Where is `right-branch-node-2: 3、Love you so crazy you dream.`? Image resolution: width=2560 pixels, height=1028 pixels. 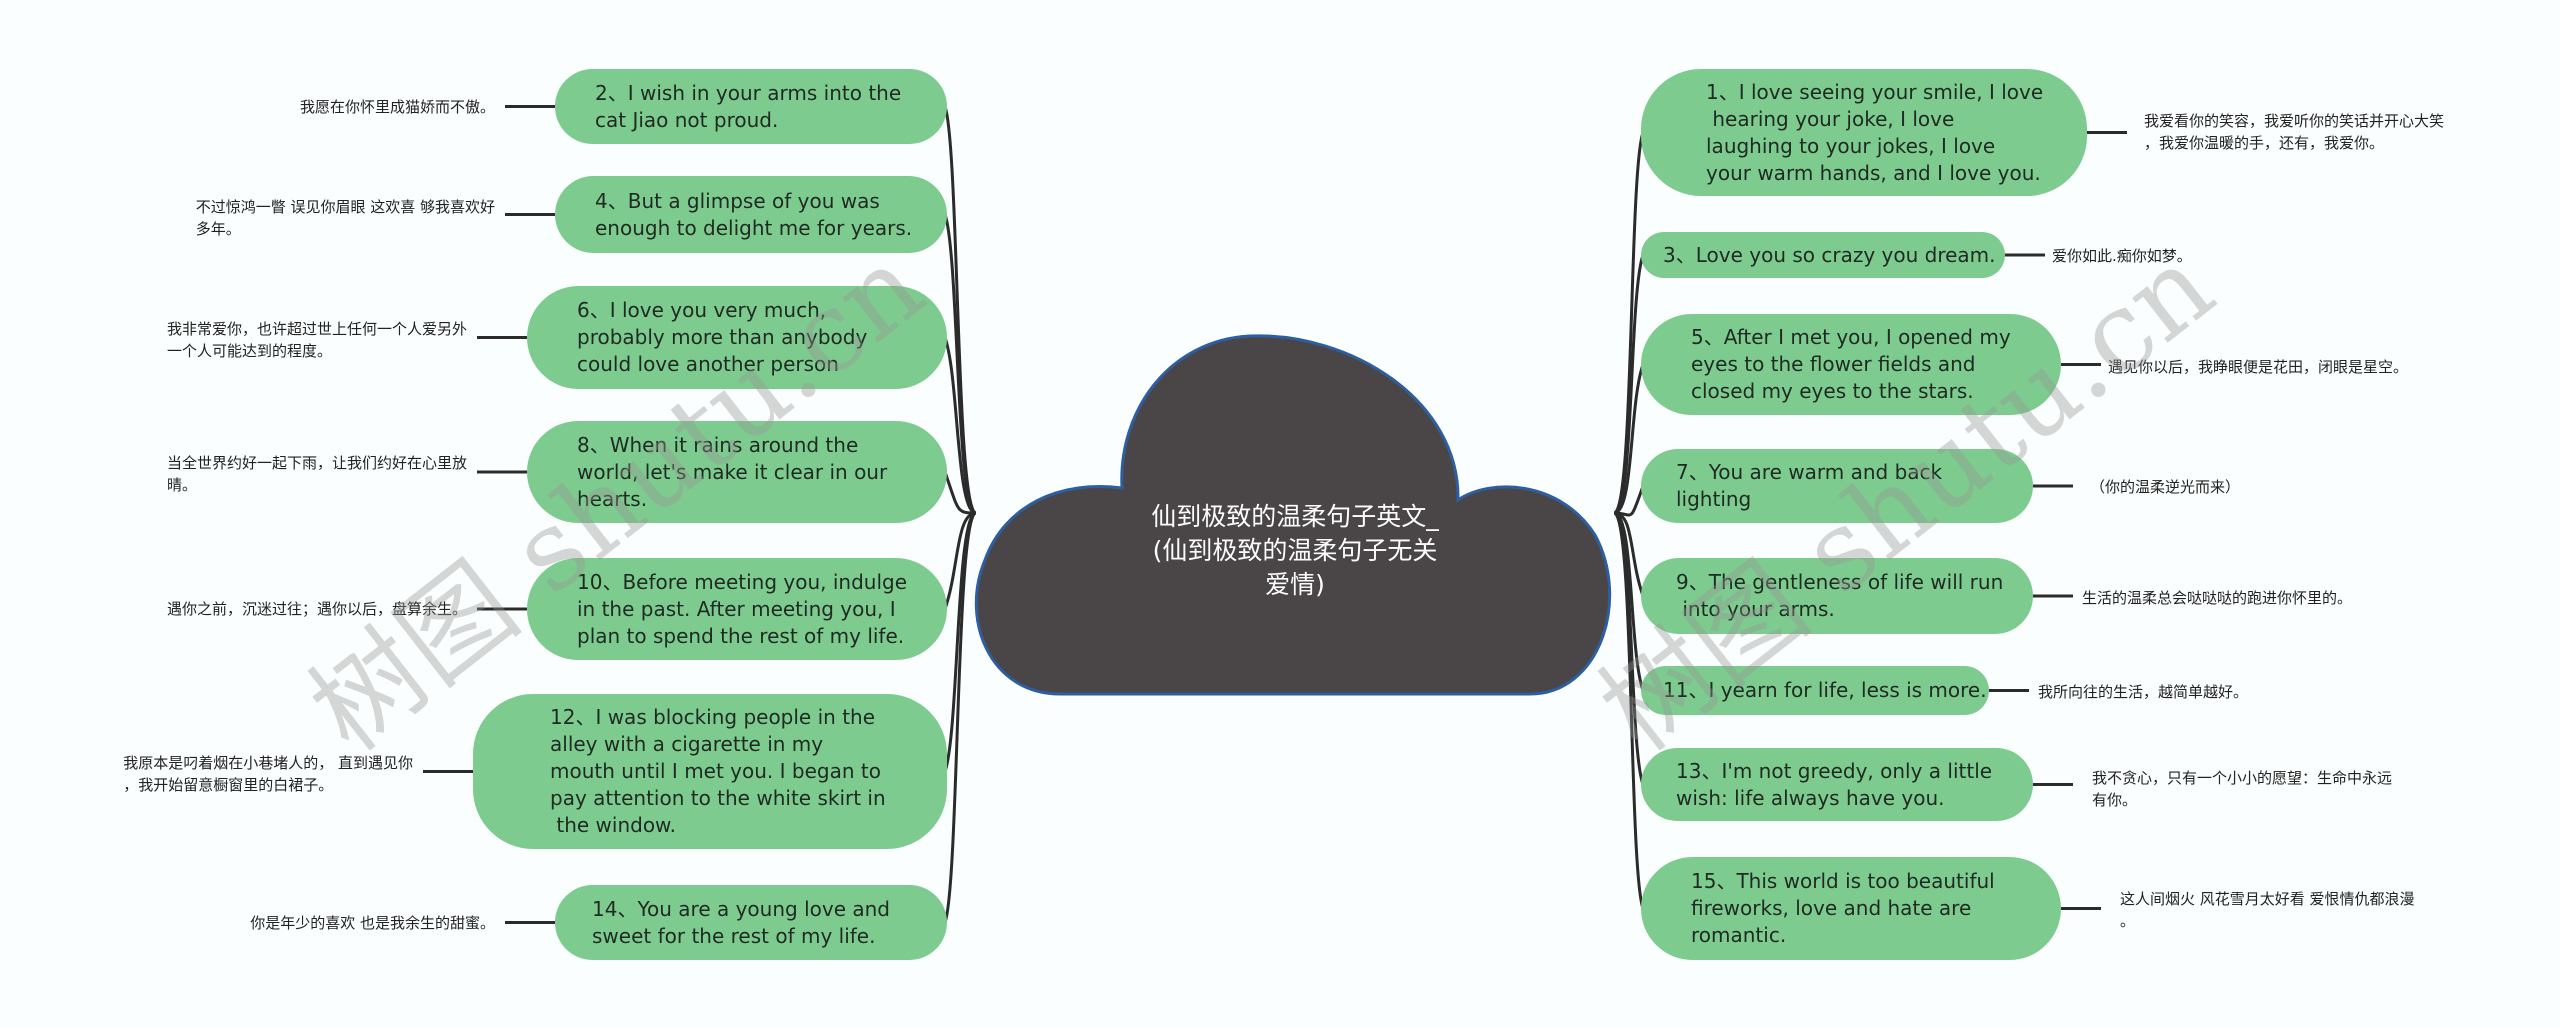 right-branch-node-2: 3、Love you so crazy you dream. is located at coordinates (1823, 255).